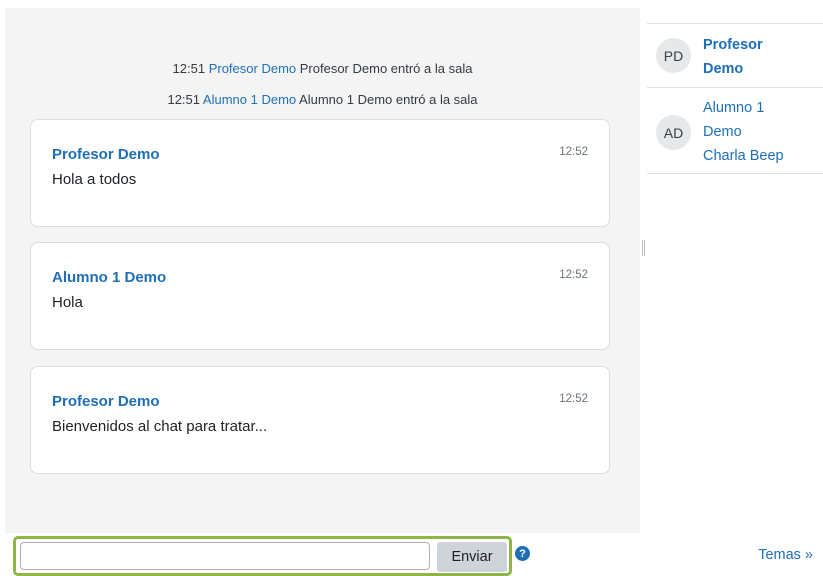 The image size is (823, 576). I want to click on user-name: Profesor Demo, so click(758, 57).